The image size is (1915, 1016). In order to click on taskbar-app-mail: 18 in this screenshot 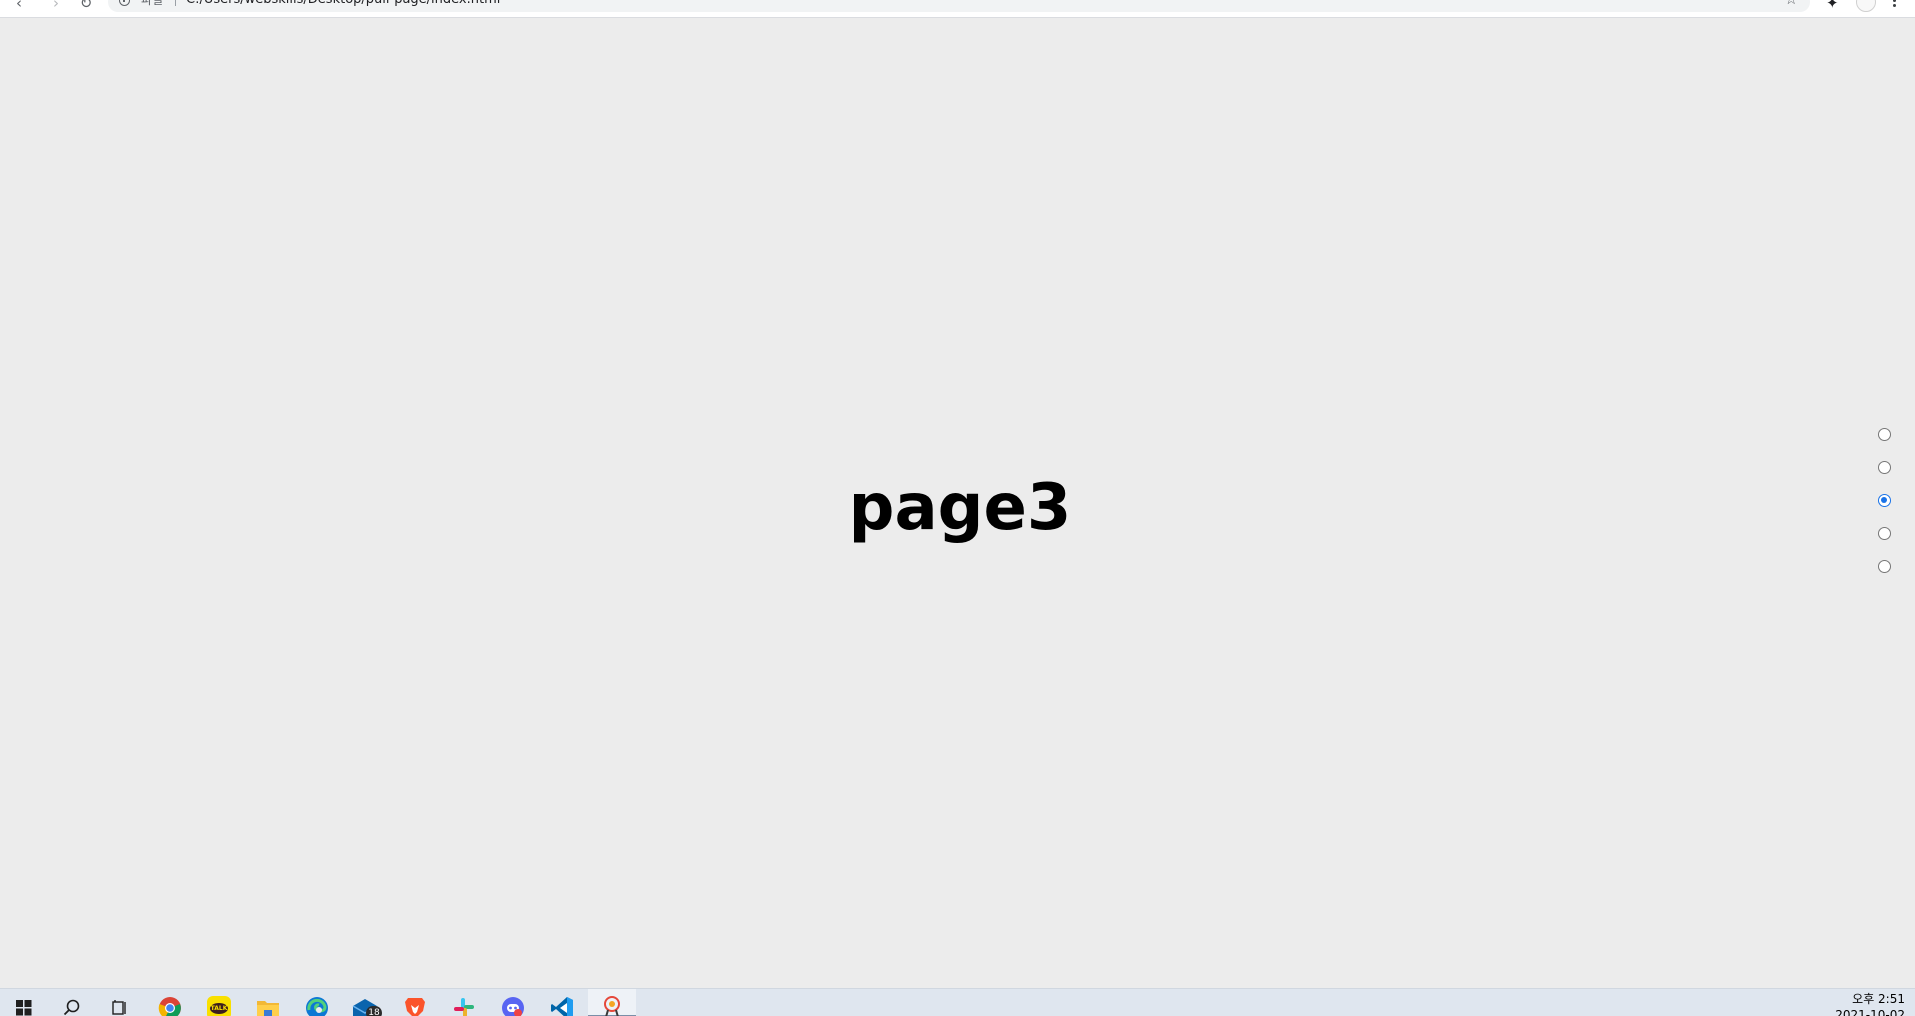, I will do `click(366, 1002)`.